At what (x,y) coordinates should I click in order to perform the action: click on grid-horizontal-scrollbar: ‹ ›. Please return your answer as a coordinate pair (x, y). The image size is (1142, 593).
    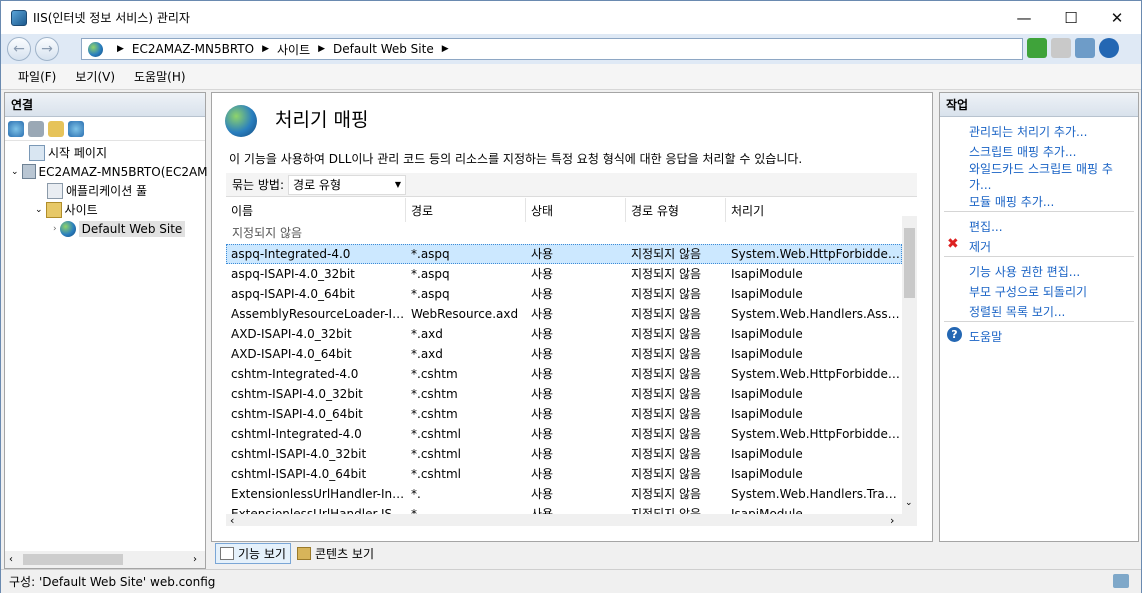
    Looking at the image, I should click on (571, 520).